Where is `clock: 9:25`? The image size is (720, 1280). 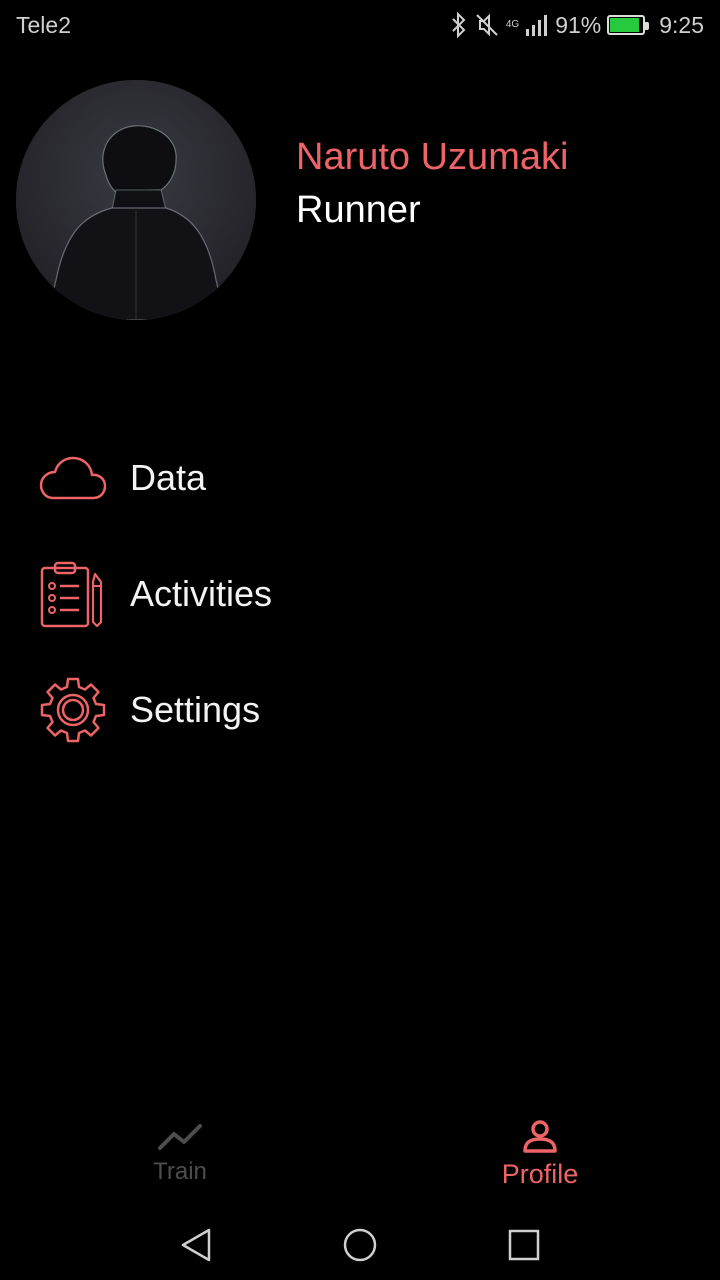 clock: 9:25 is located at coordinates (681, 24).